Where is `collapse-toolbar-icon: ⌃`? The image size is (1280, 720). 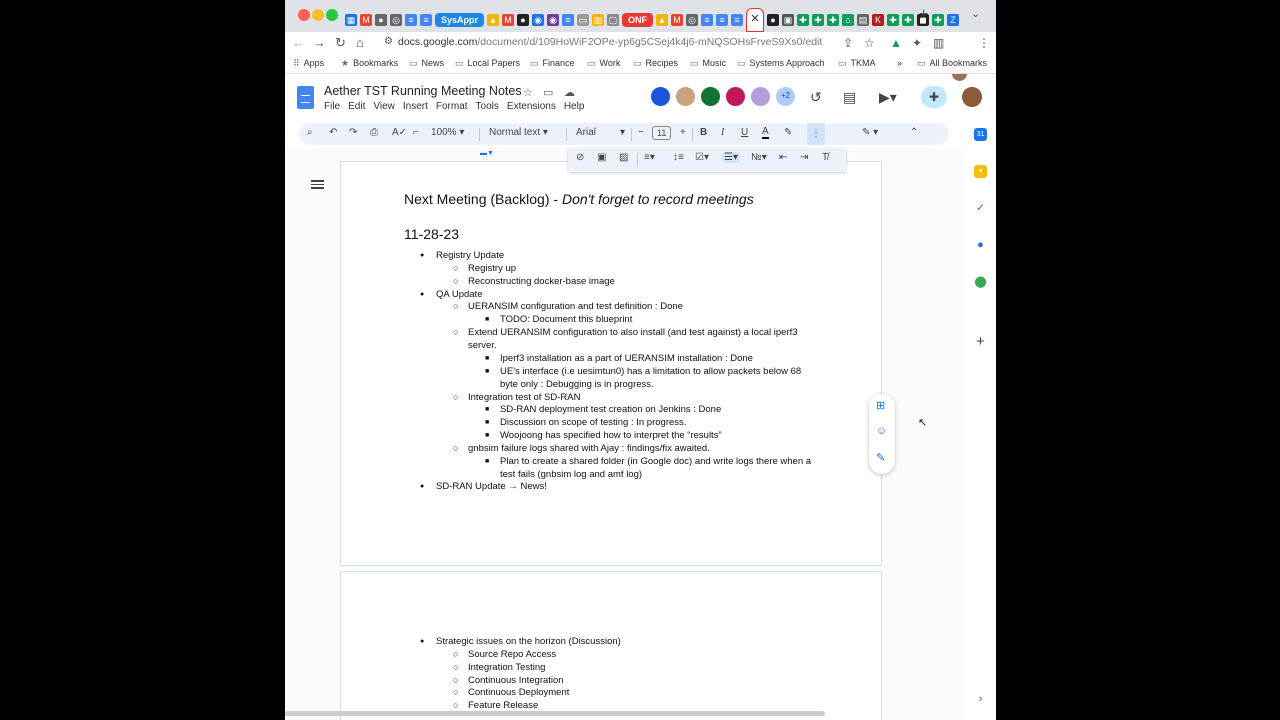 collapse-toolbar-icon: ⌃ is located at coordinates (914, 132).